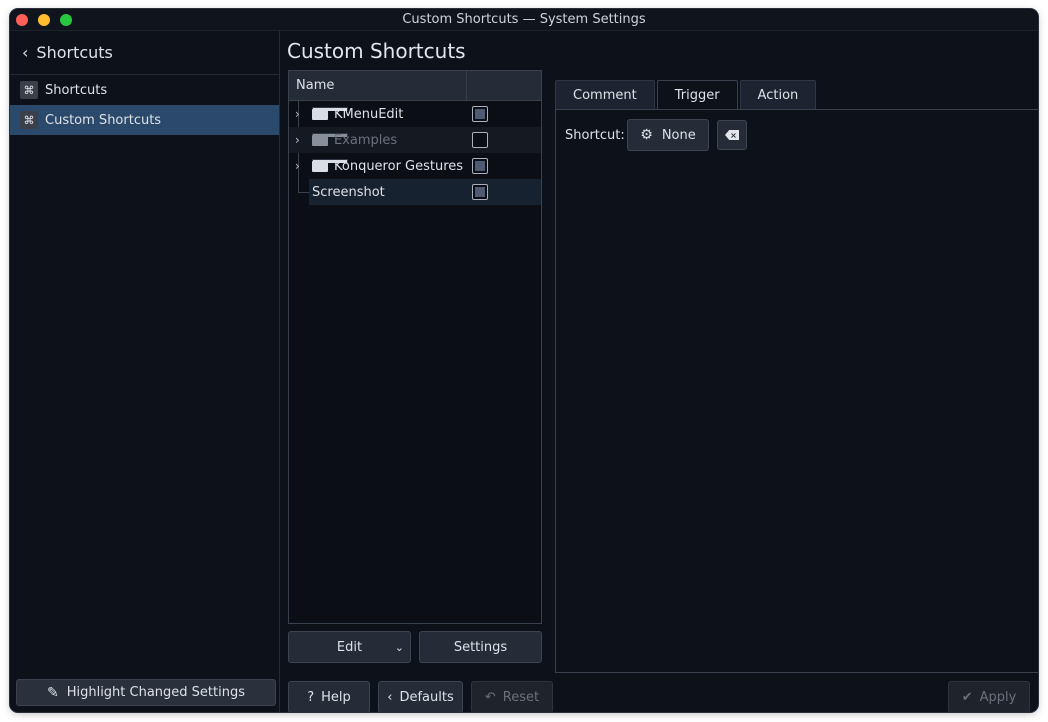 The width and height of the screenshot is (1048, 722). What do you see at coordinates (103, 120) in the screenshot?
I see `sidebar-item-label: Custom Shortcuts` at bounding box center [103, 120].